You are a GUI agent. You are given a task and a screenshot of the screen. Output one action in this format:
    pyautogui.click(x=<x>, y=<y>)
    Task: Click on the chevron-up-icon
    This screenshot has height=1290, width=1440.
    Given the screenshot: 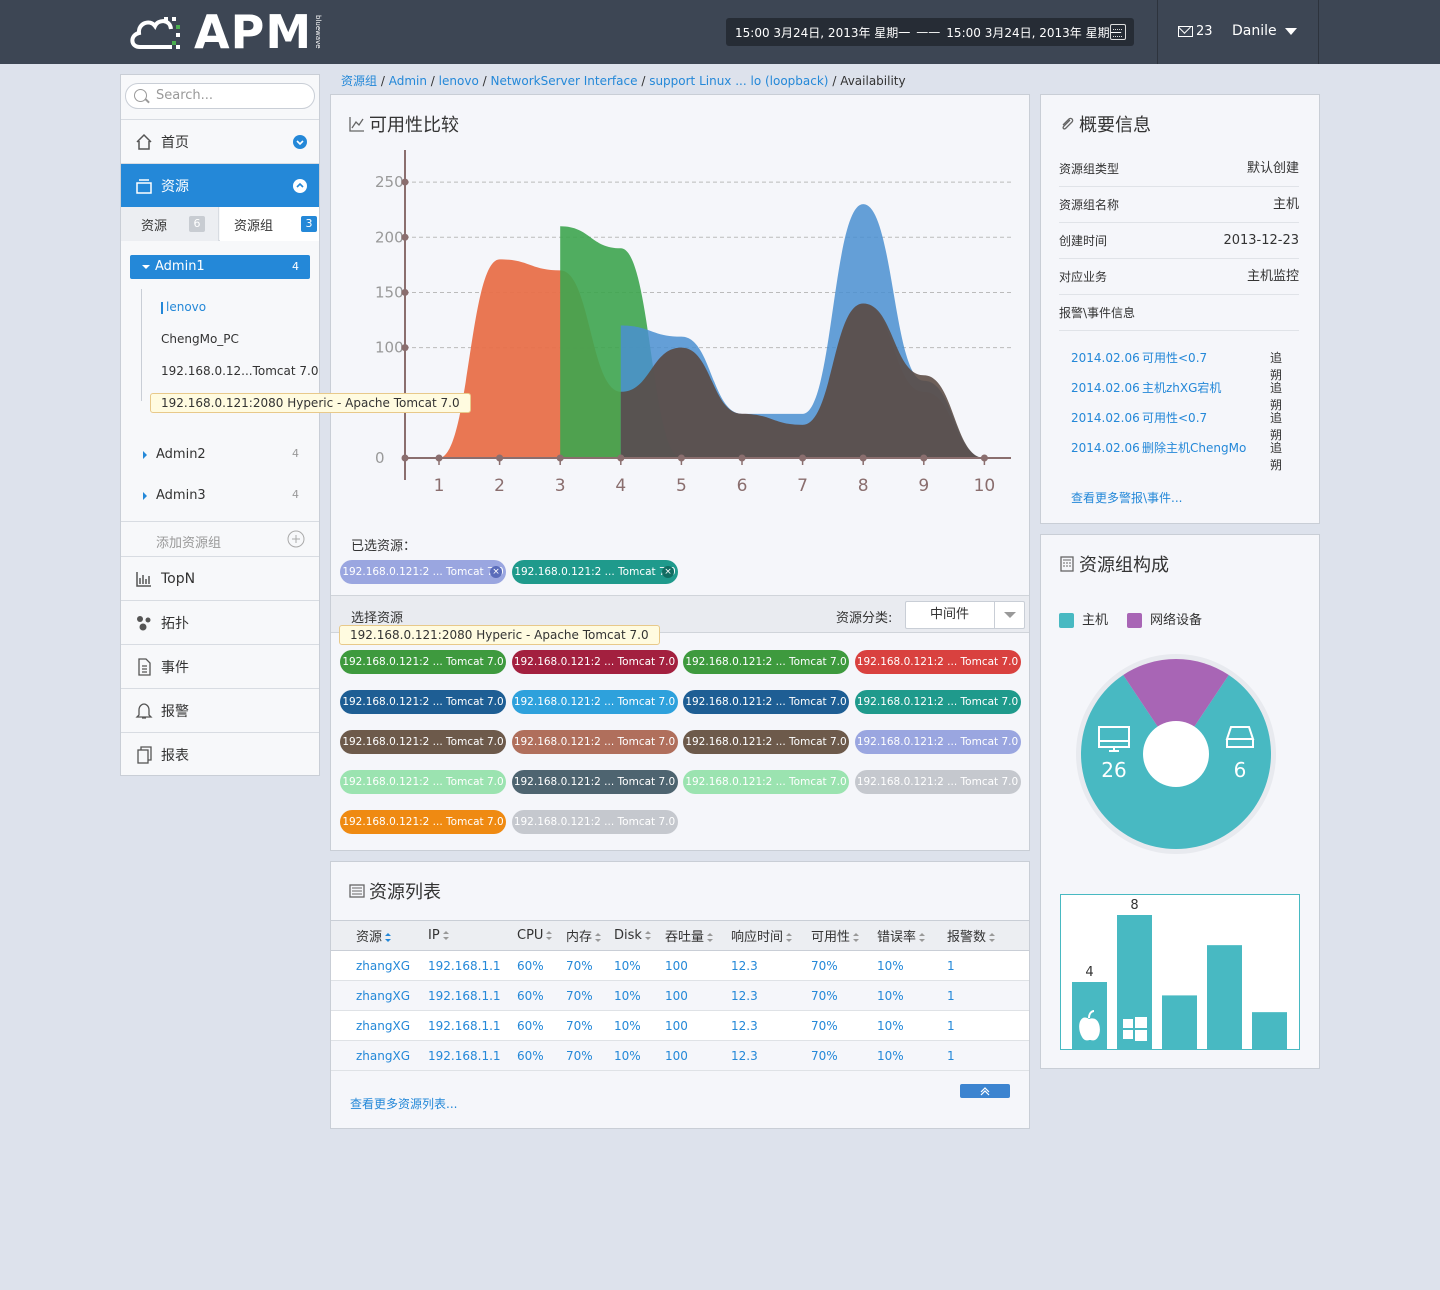 What is the action you would take?
    pyautogui.click(x=300, y=186)
    